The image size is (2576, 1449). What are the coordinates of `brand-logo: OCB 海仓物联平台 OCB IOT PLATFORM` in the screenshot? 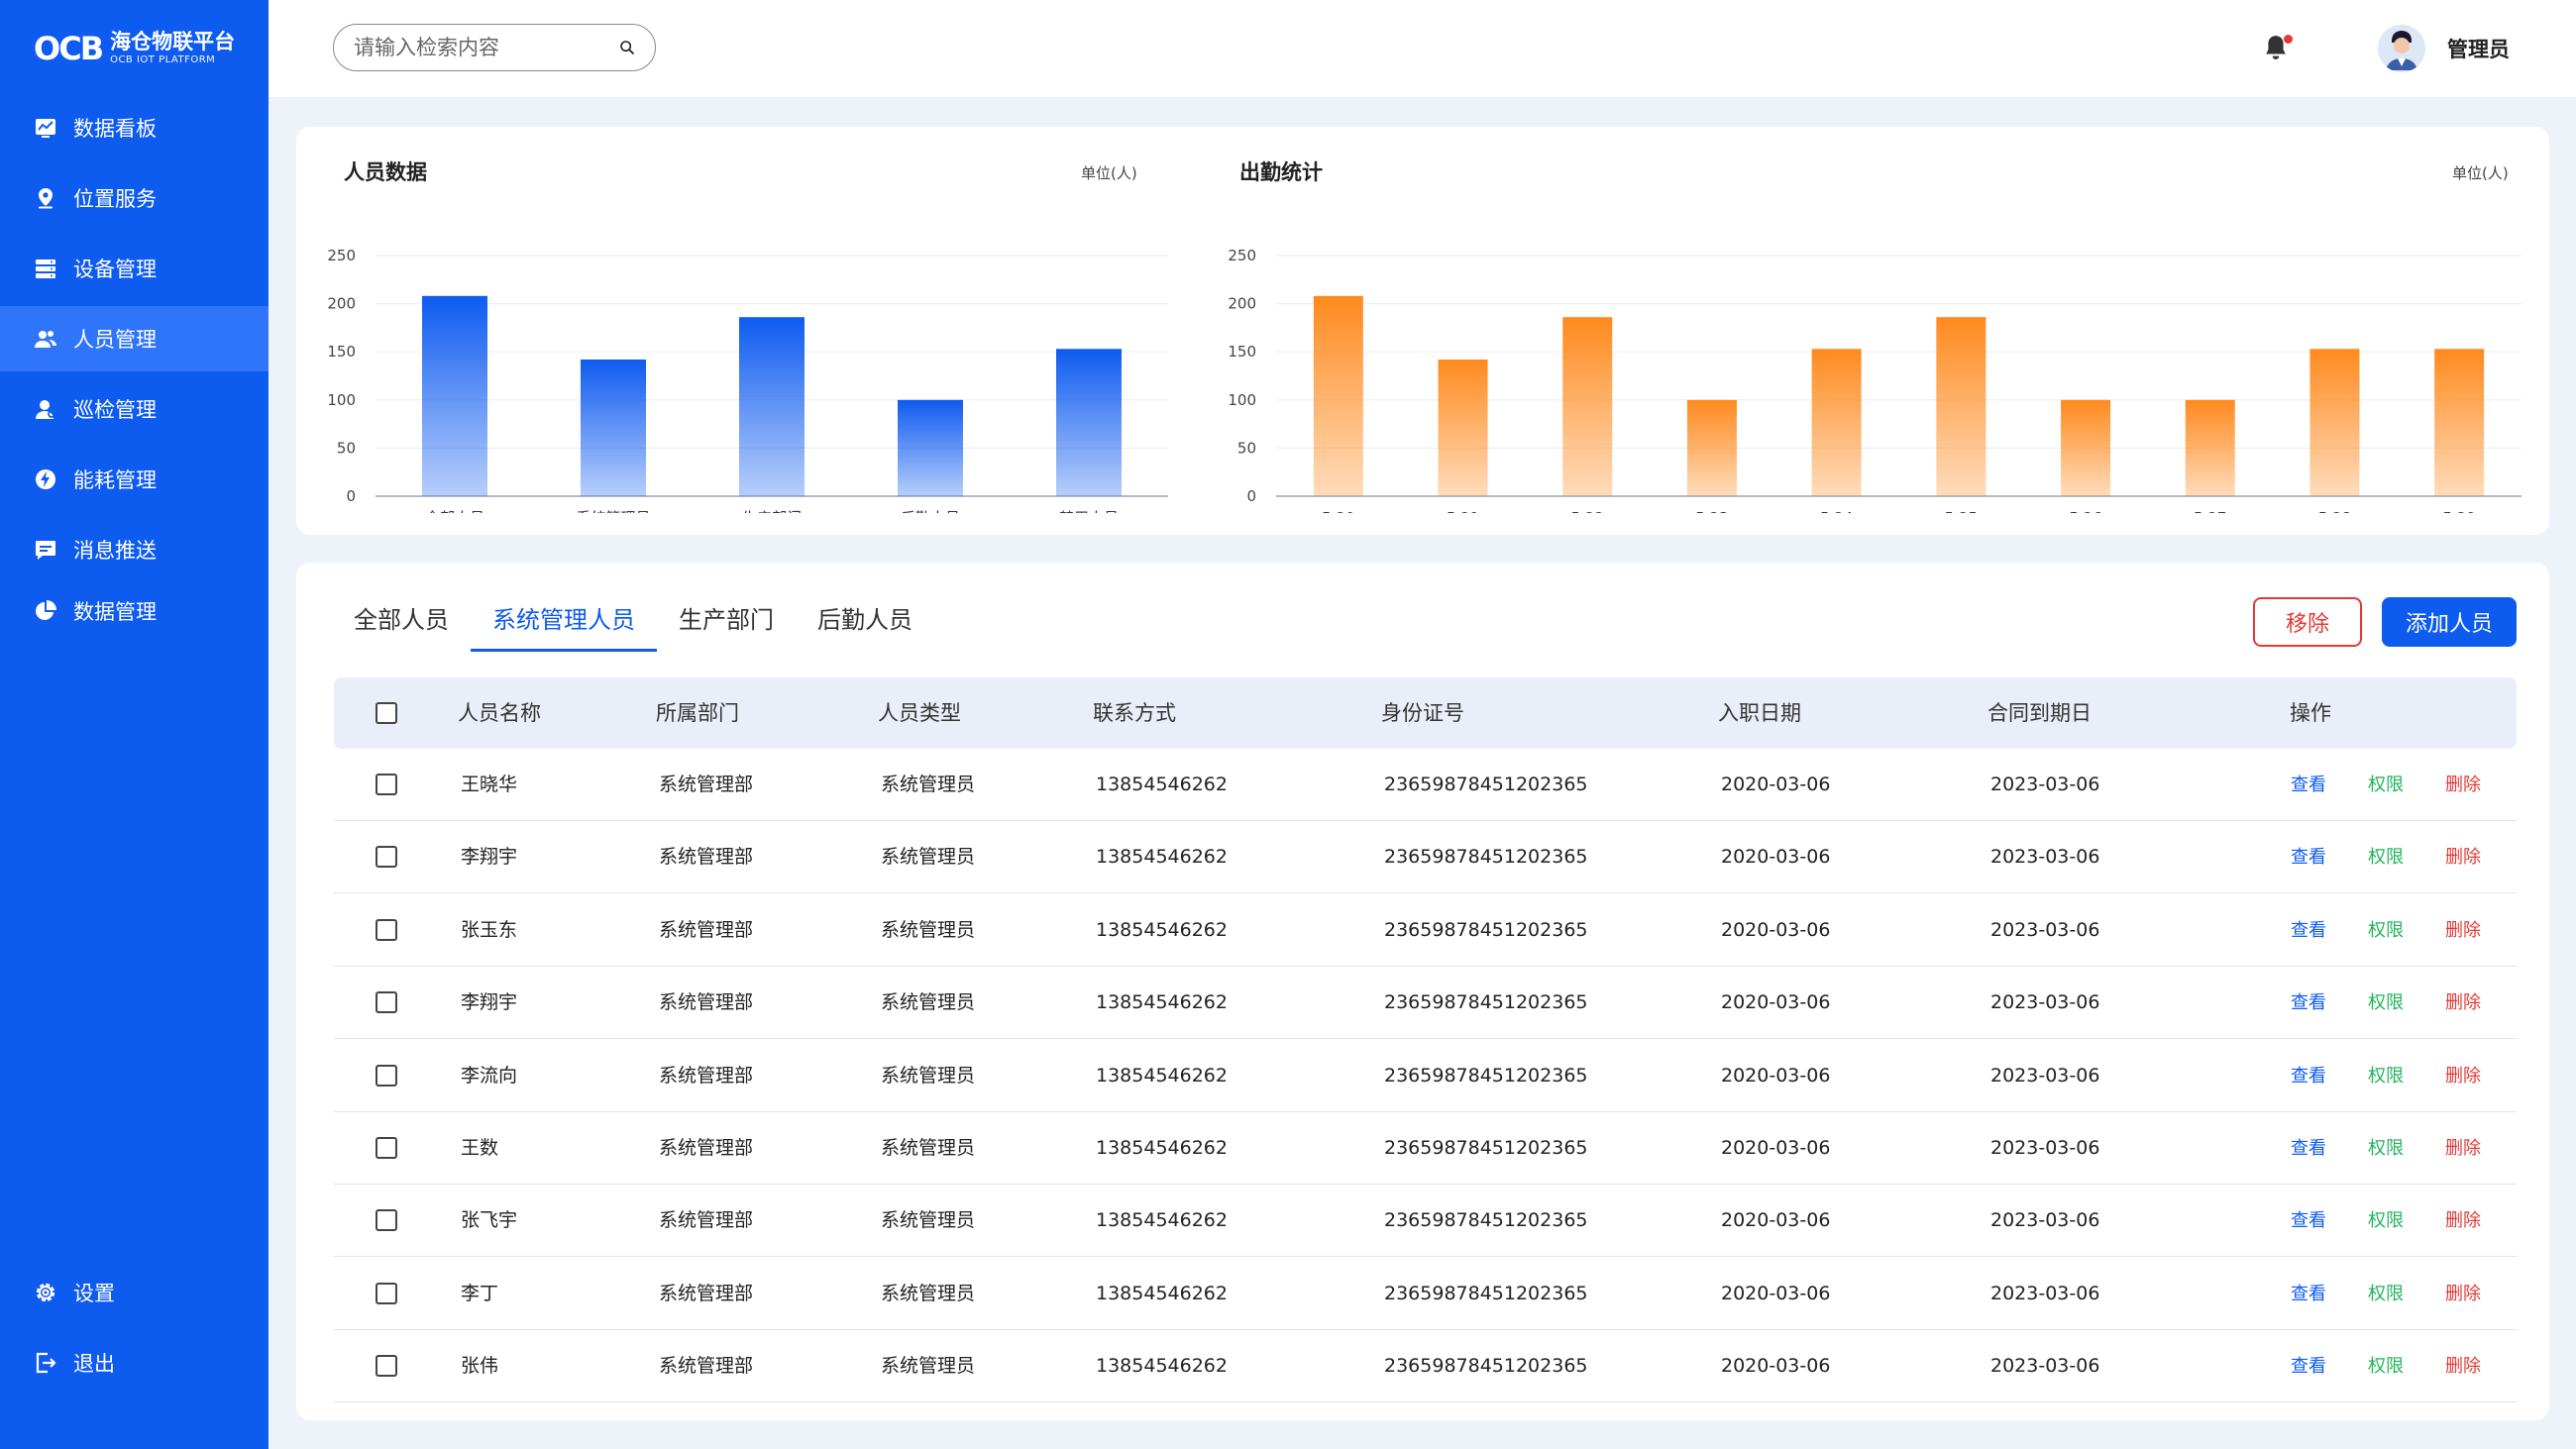 It's located at (134, 48).